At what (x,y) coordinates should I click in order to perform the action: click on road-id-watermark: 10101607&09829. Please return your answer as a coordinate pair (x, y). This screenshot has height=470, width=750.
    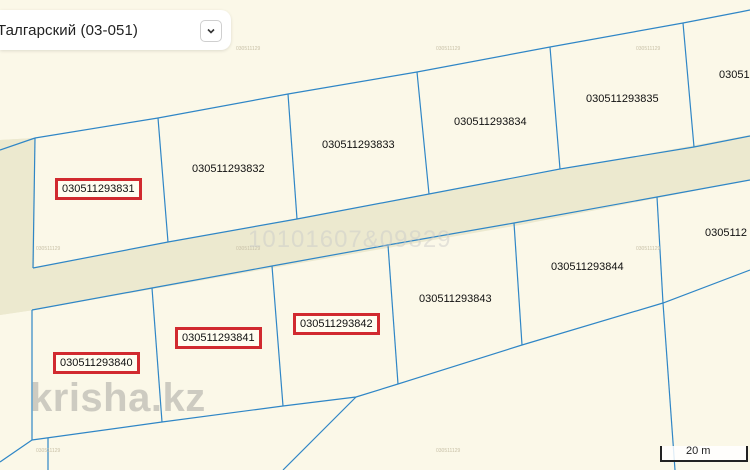
    Looking at the image, I should click on (350, 239).